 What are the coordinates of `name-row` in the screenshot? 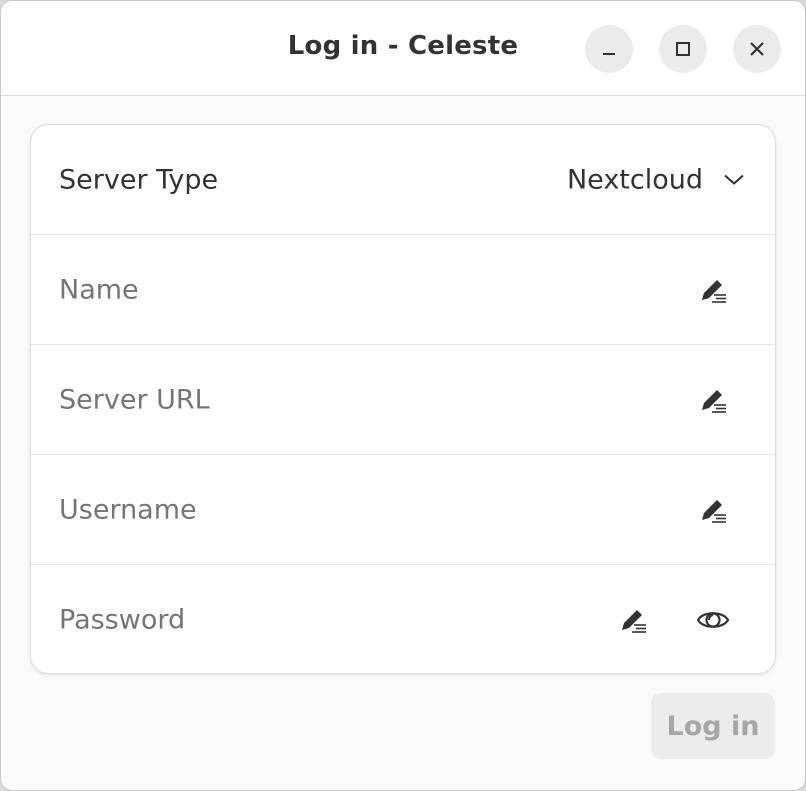 It's located at (403, 290).